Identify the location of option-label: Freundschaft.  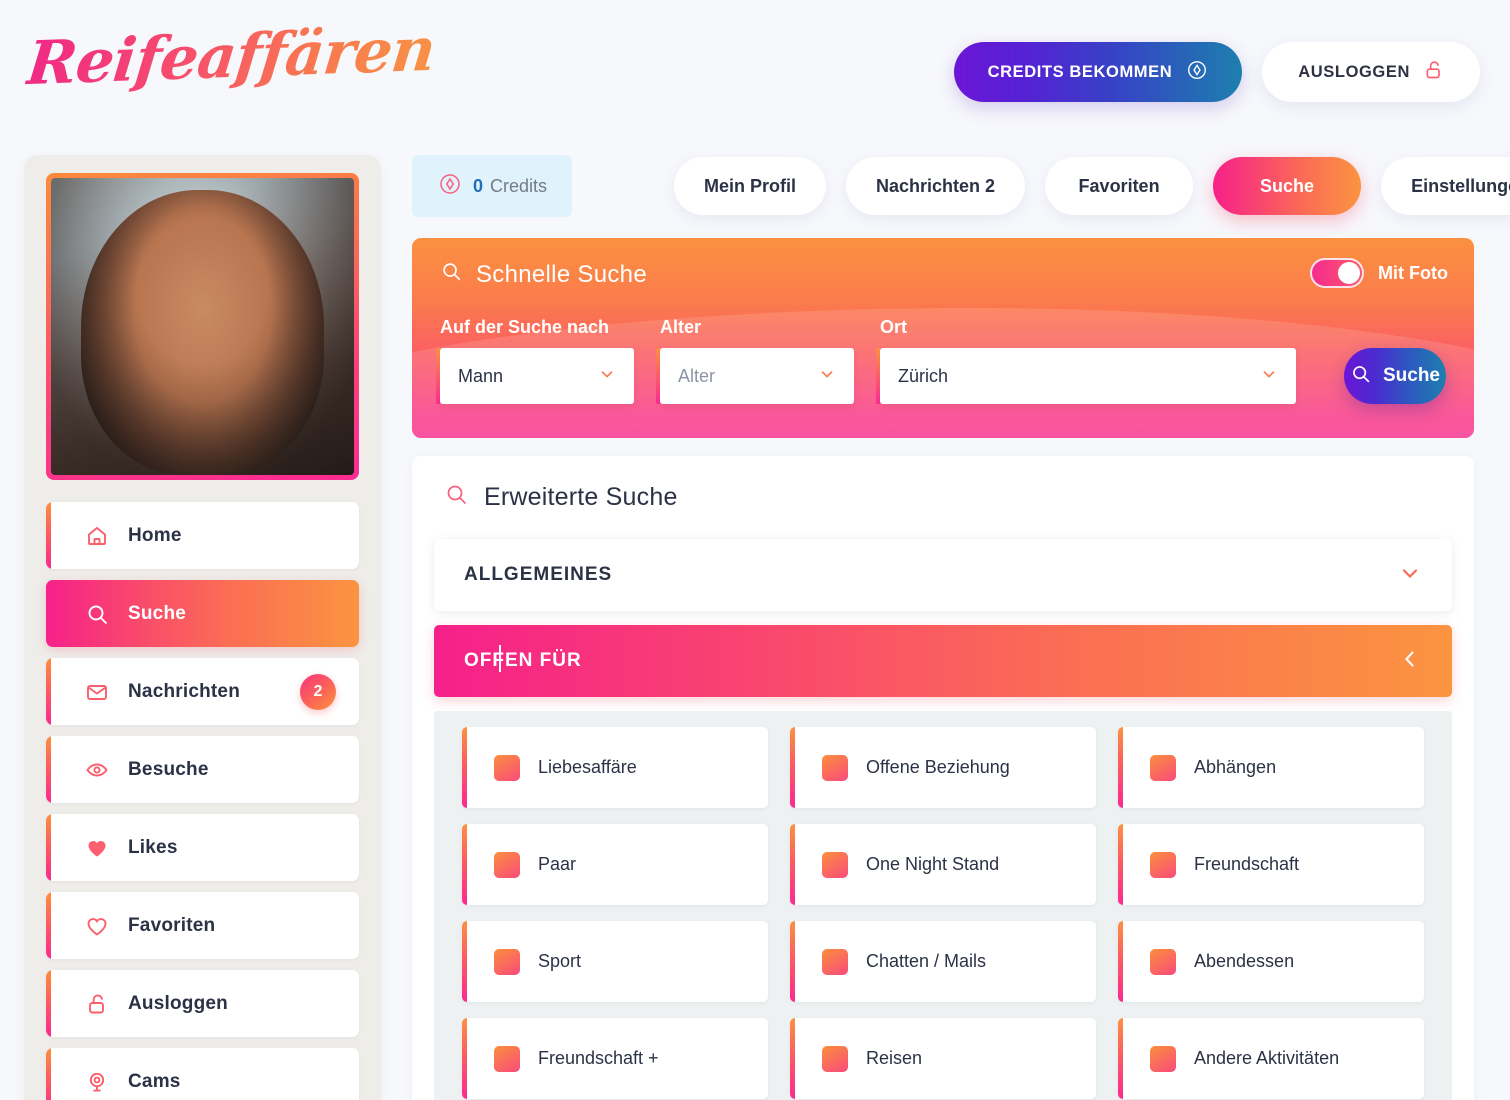
(1247, 864).